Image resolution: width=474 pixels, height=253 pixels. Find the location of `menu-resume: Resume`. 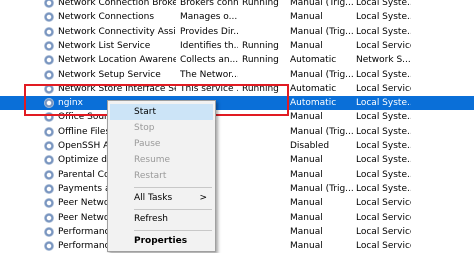

menu-resume: Resume is located at coordinates (152, 160).